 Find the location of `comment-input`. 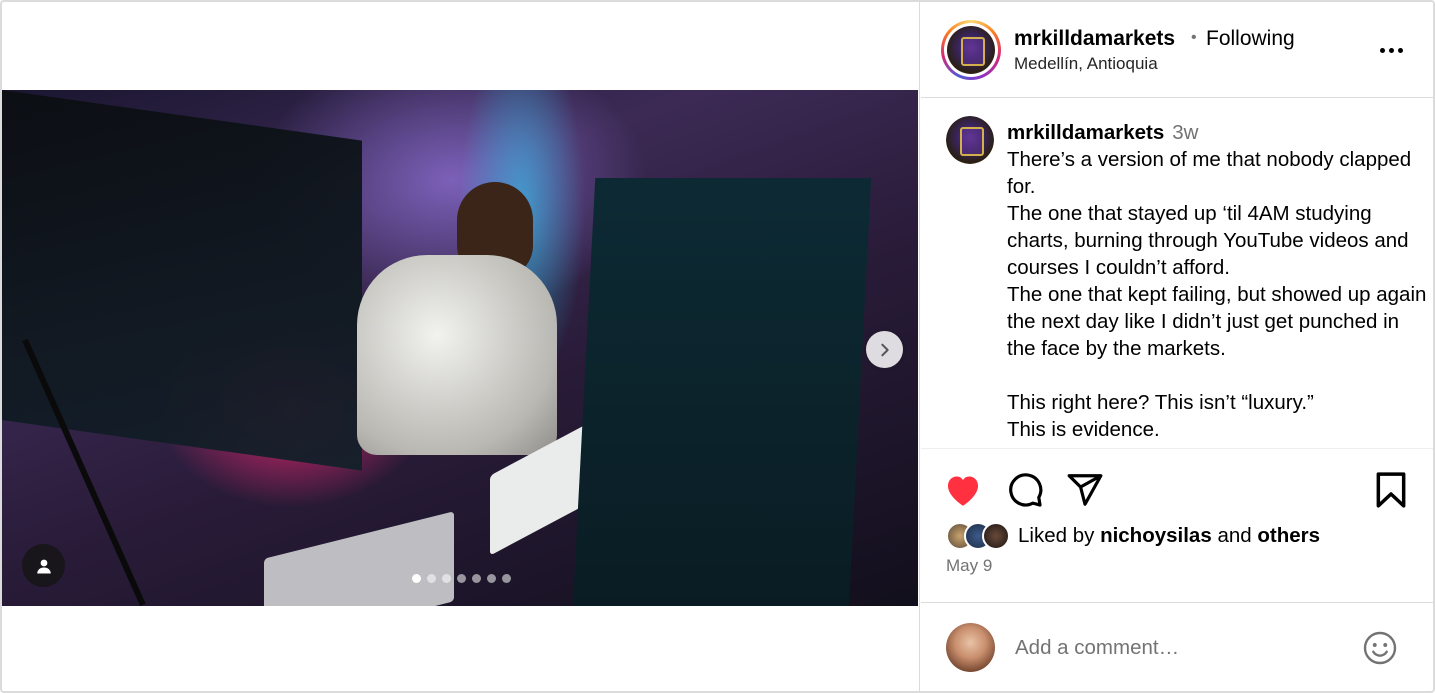

comment-input is located at coordinates (1180, 648).